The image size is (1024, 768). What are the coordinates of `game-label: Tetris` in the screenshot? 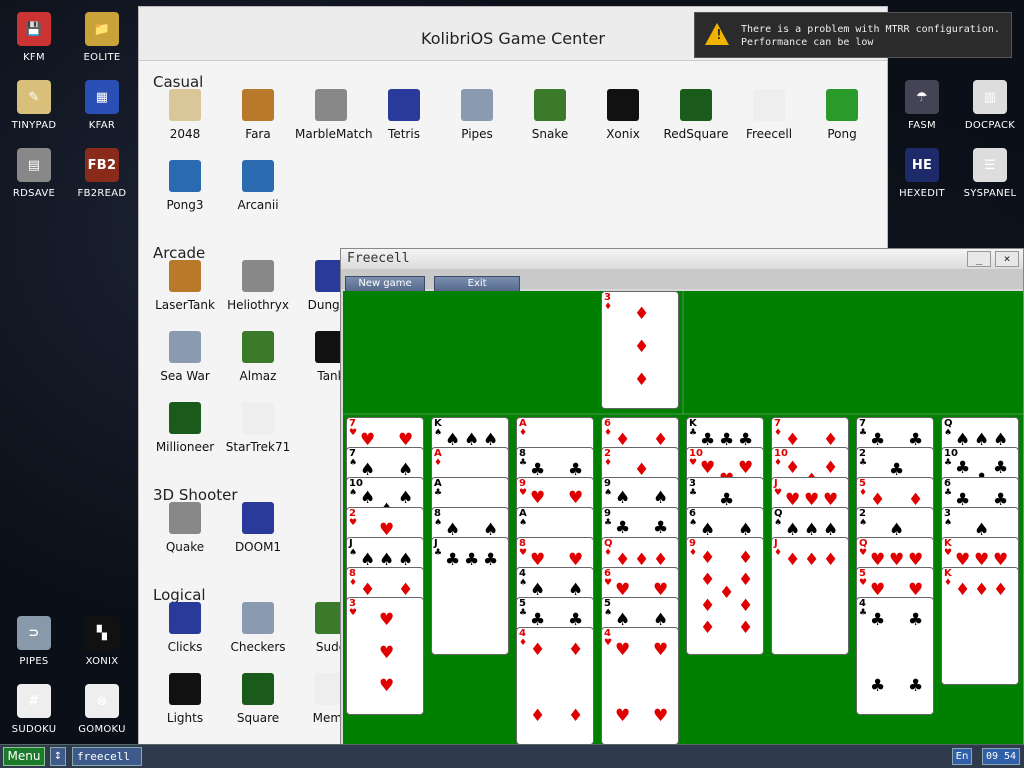 It's located at (404, 134).